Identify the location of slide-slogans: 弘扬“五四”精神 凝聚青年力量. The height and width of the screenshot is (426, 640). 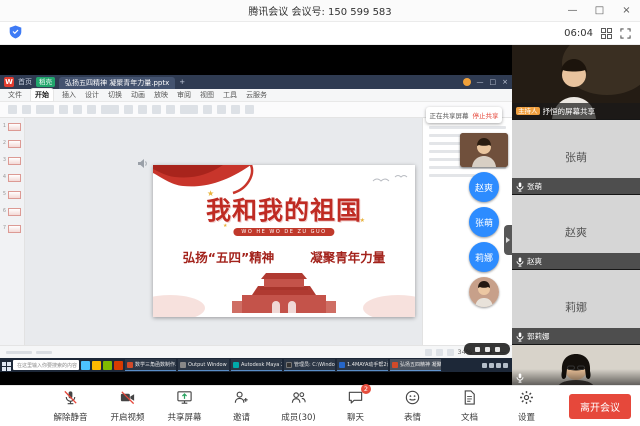
(284, 256).